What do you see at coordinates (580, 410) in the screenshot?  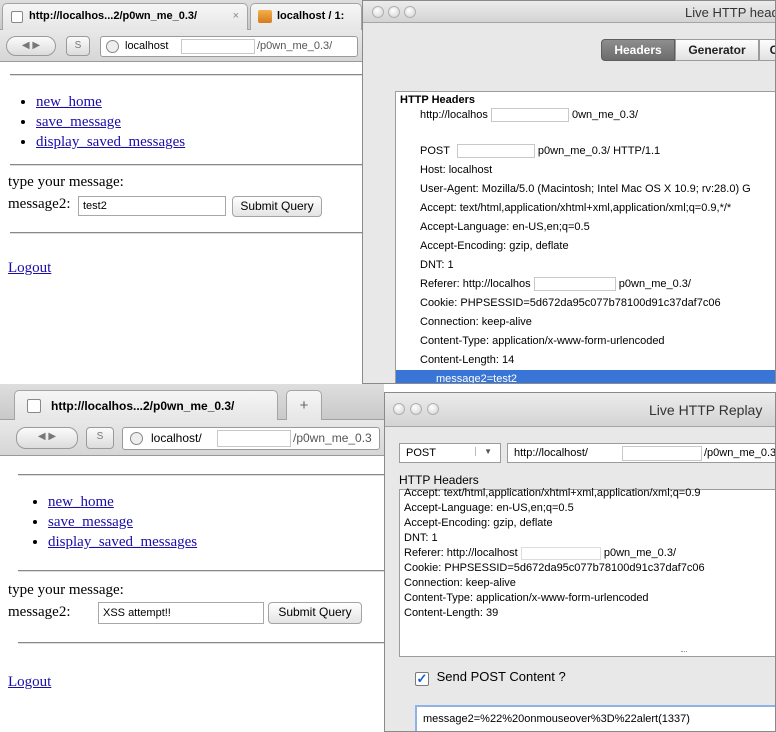 I see `title-bar: Live HTTP Replay` at bounding box center [580, 410].